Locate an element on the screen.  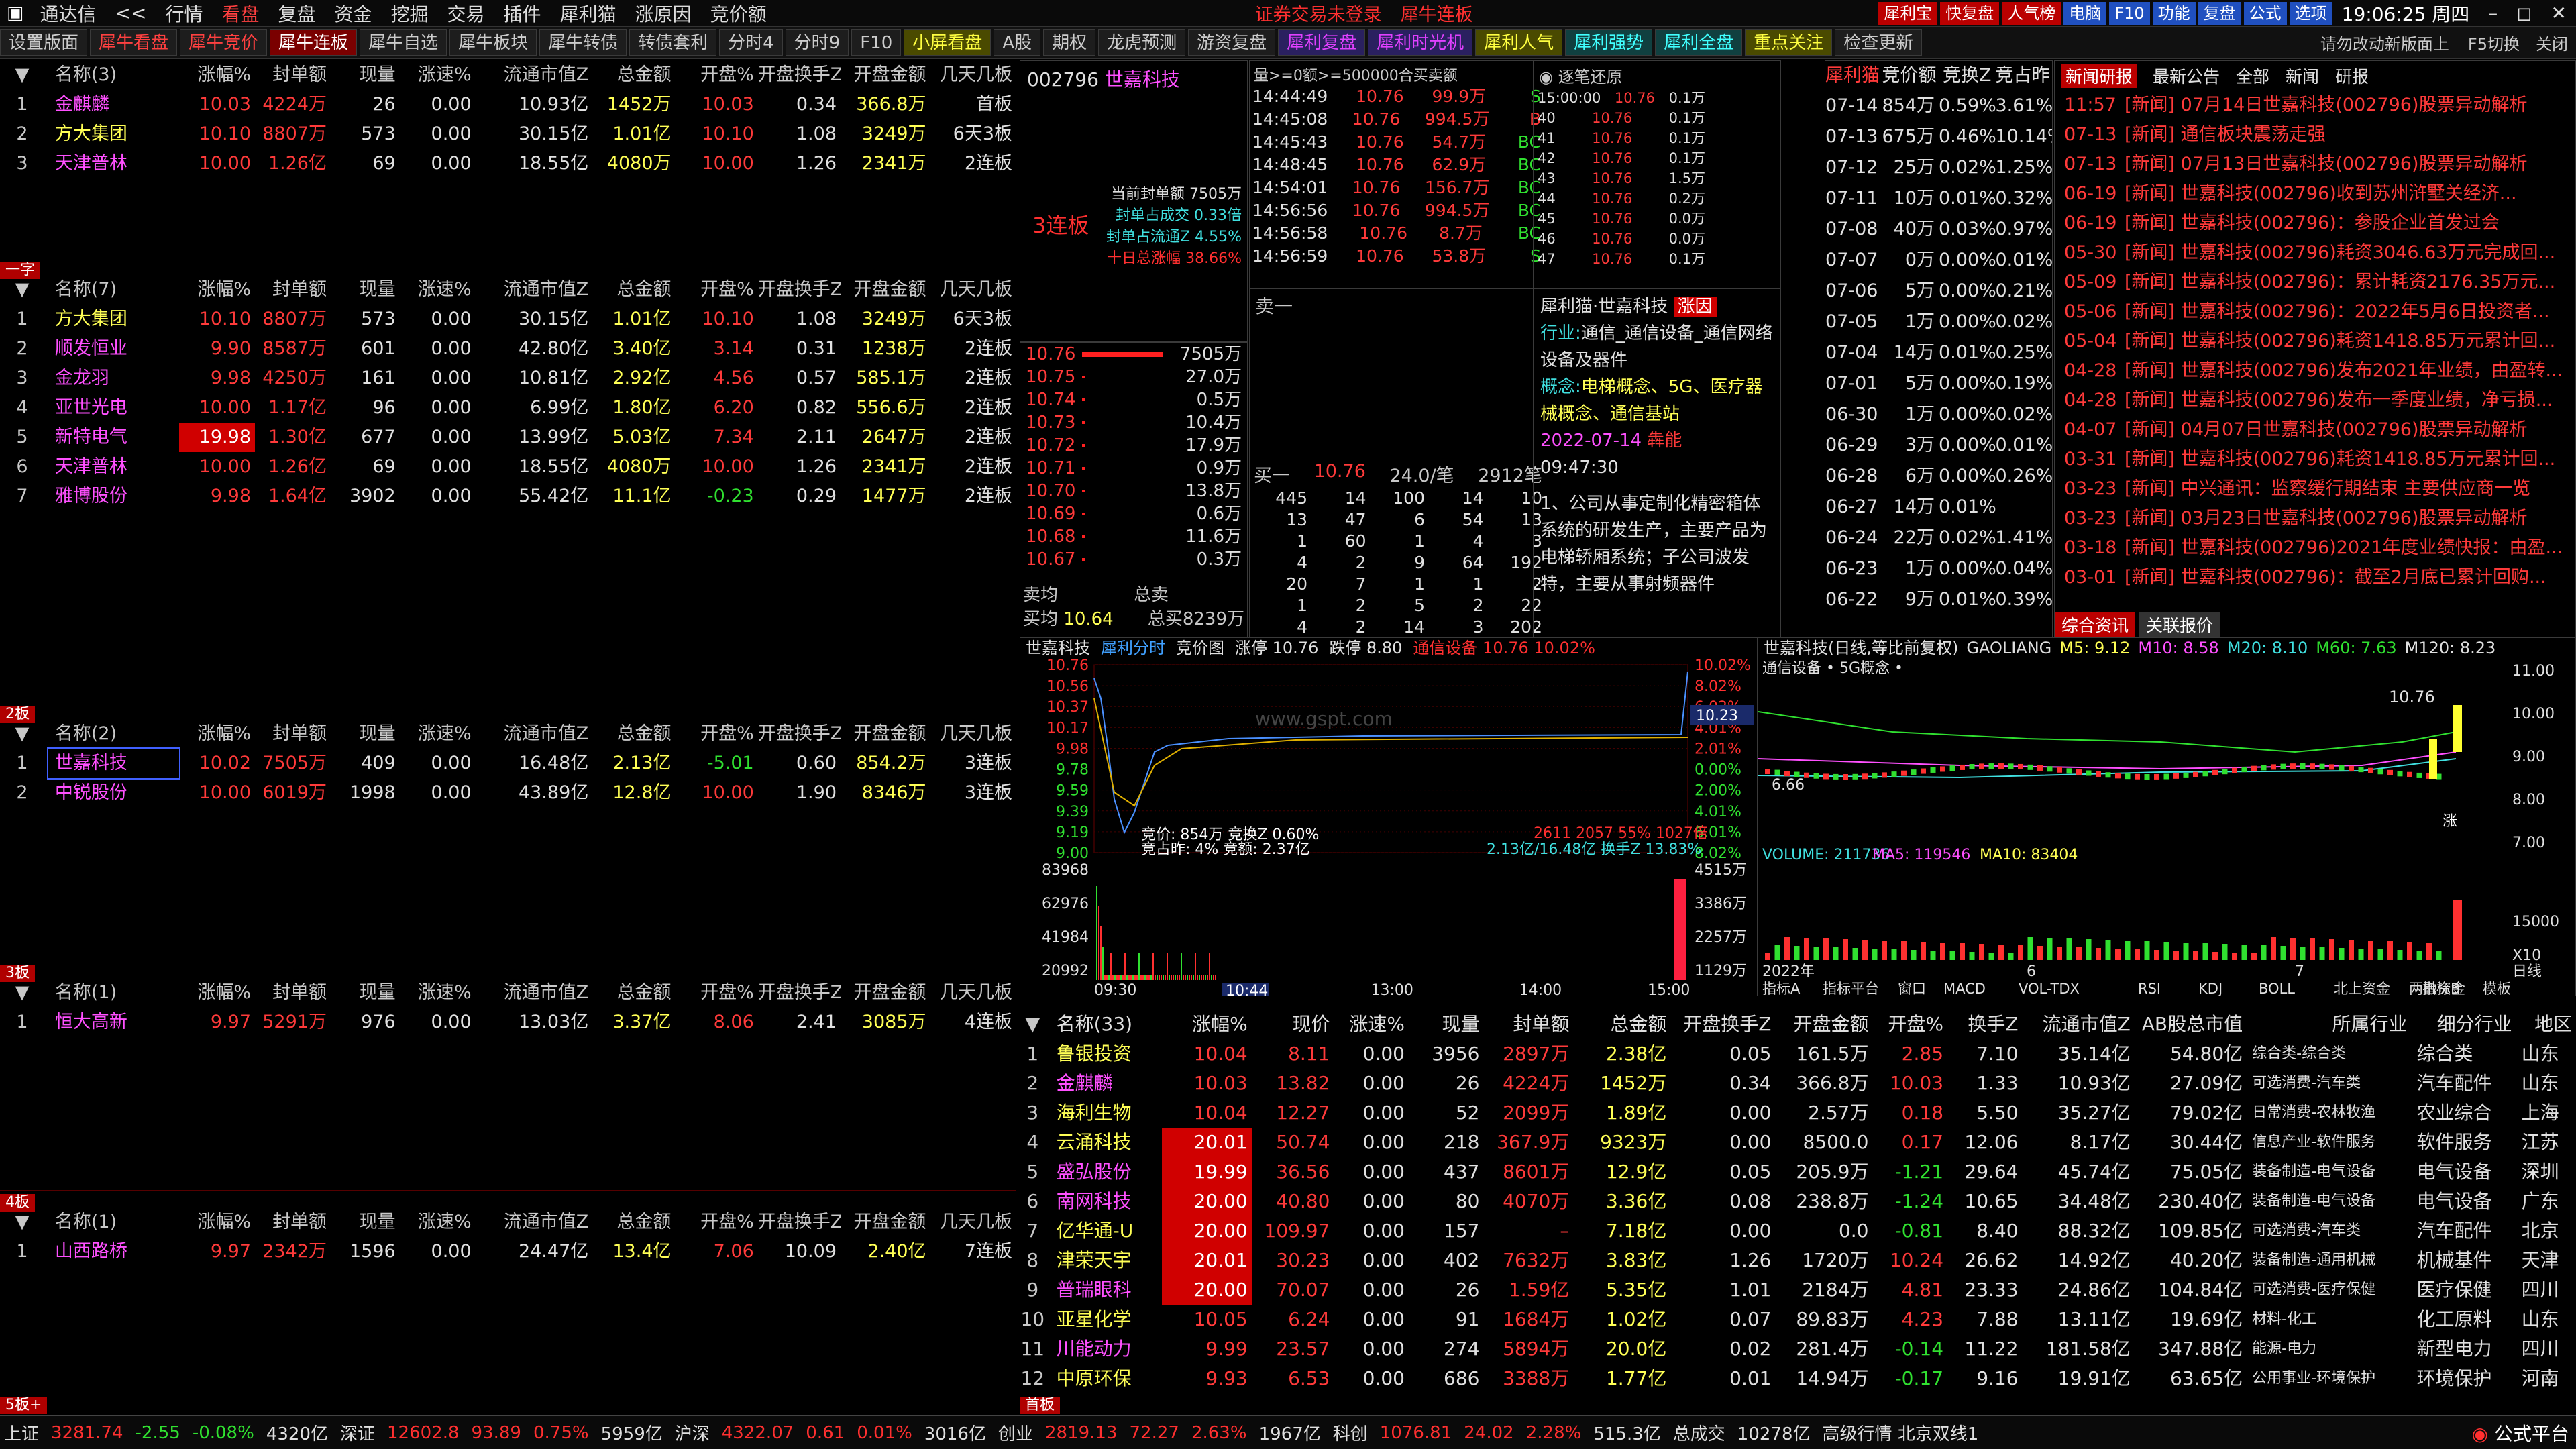
tick-filter: 量>=0额>=500000合买卖额 is located at coordinates (1397, 74).